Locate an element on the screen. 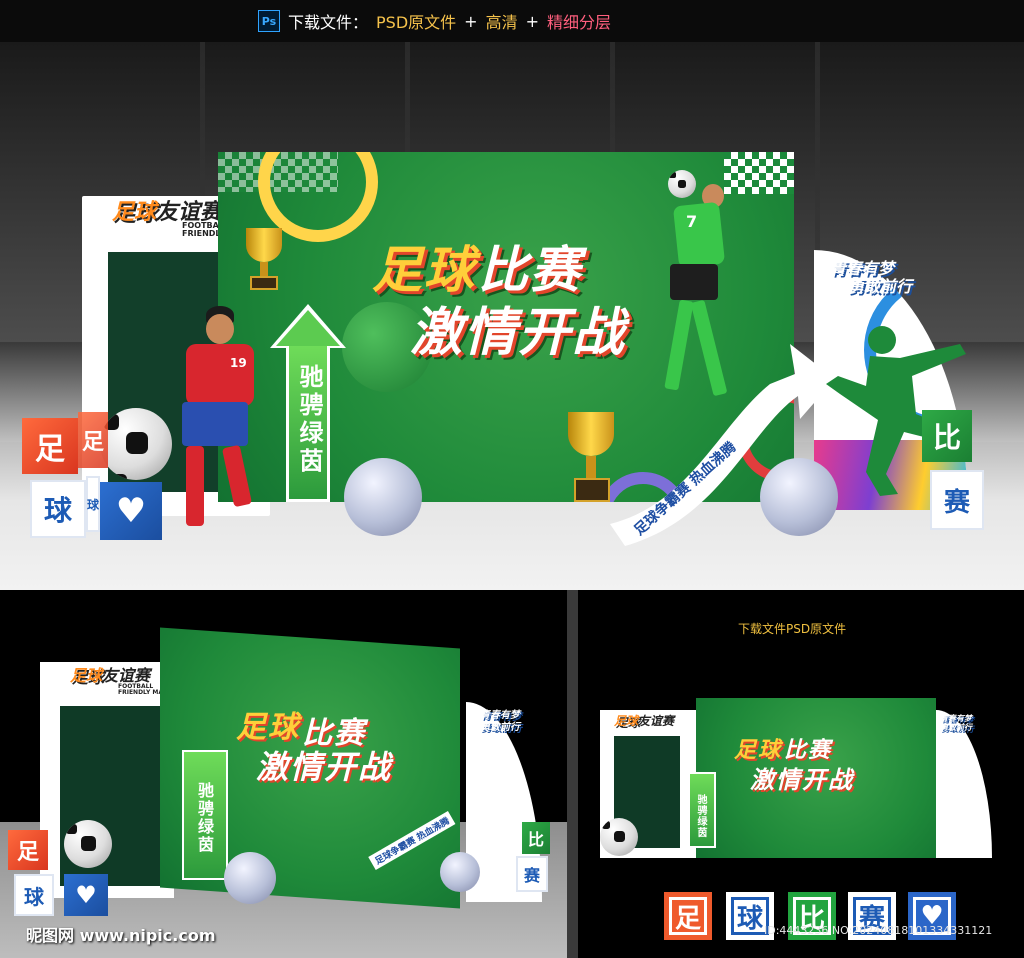 The image size is (1024, 958). jersey-number: 7 is located at coordinates (692, 221).